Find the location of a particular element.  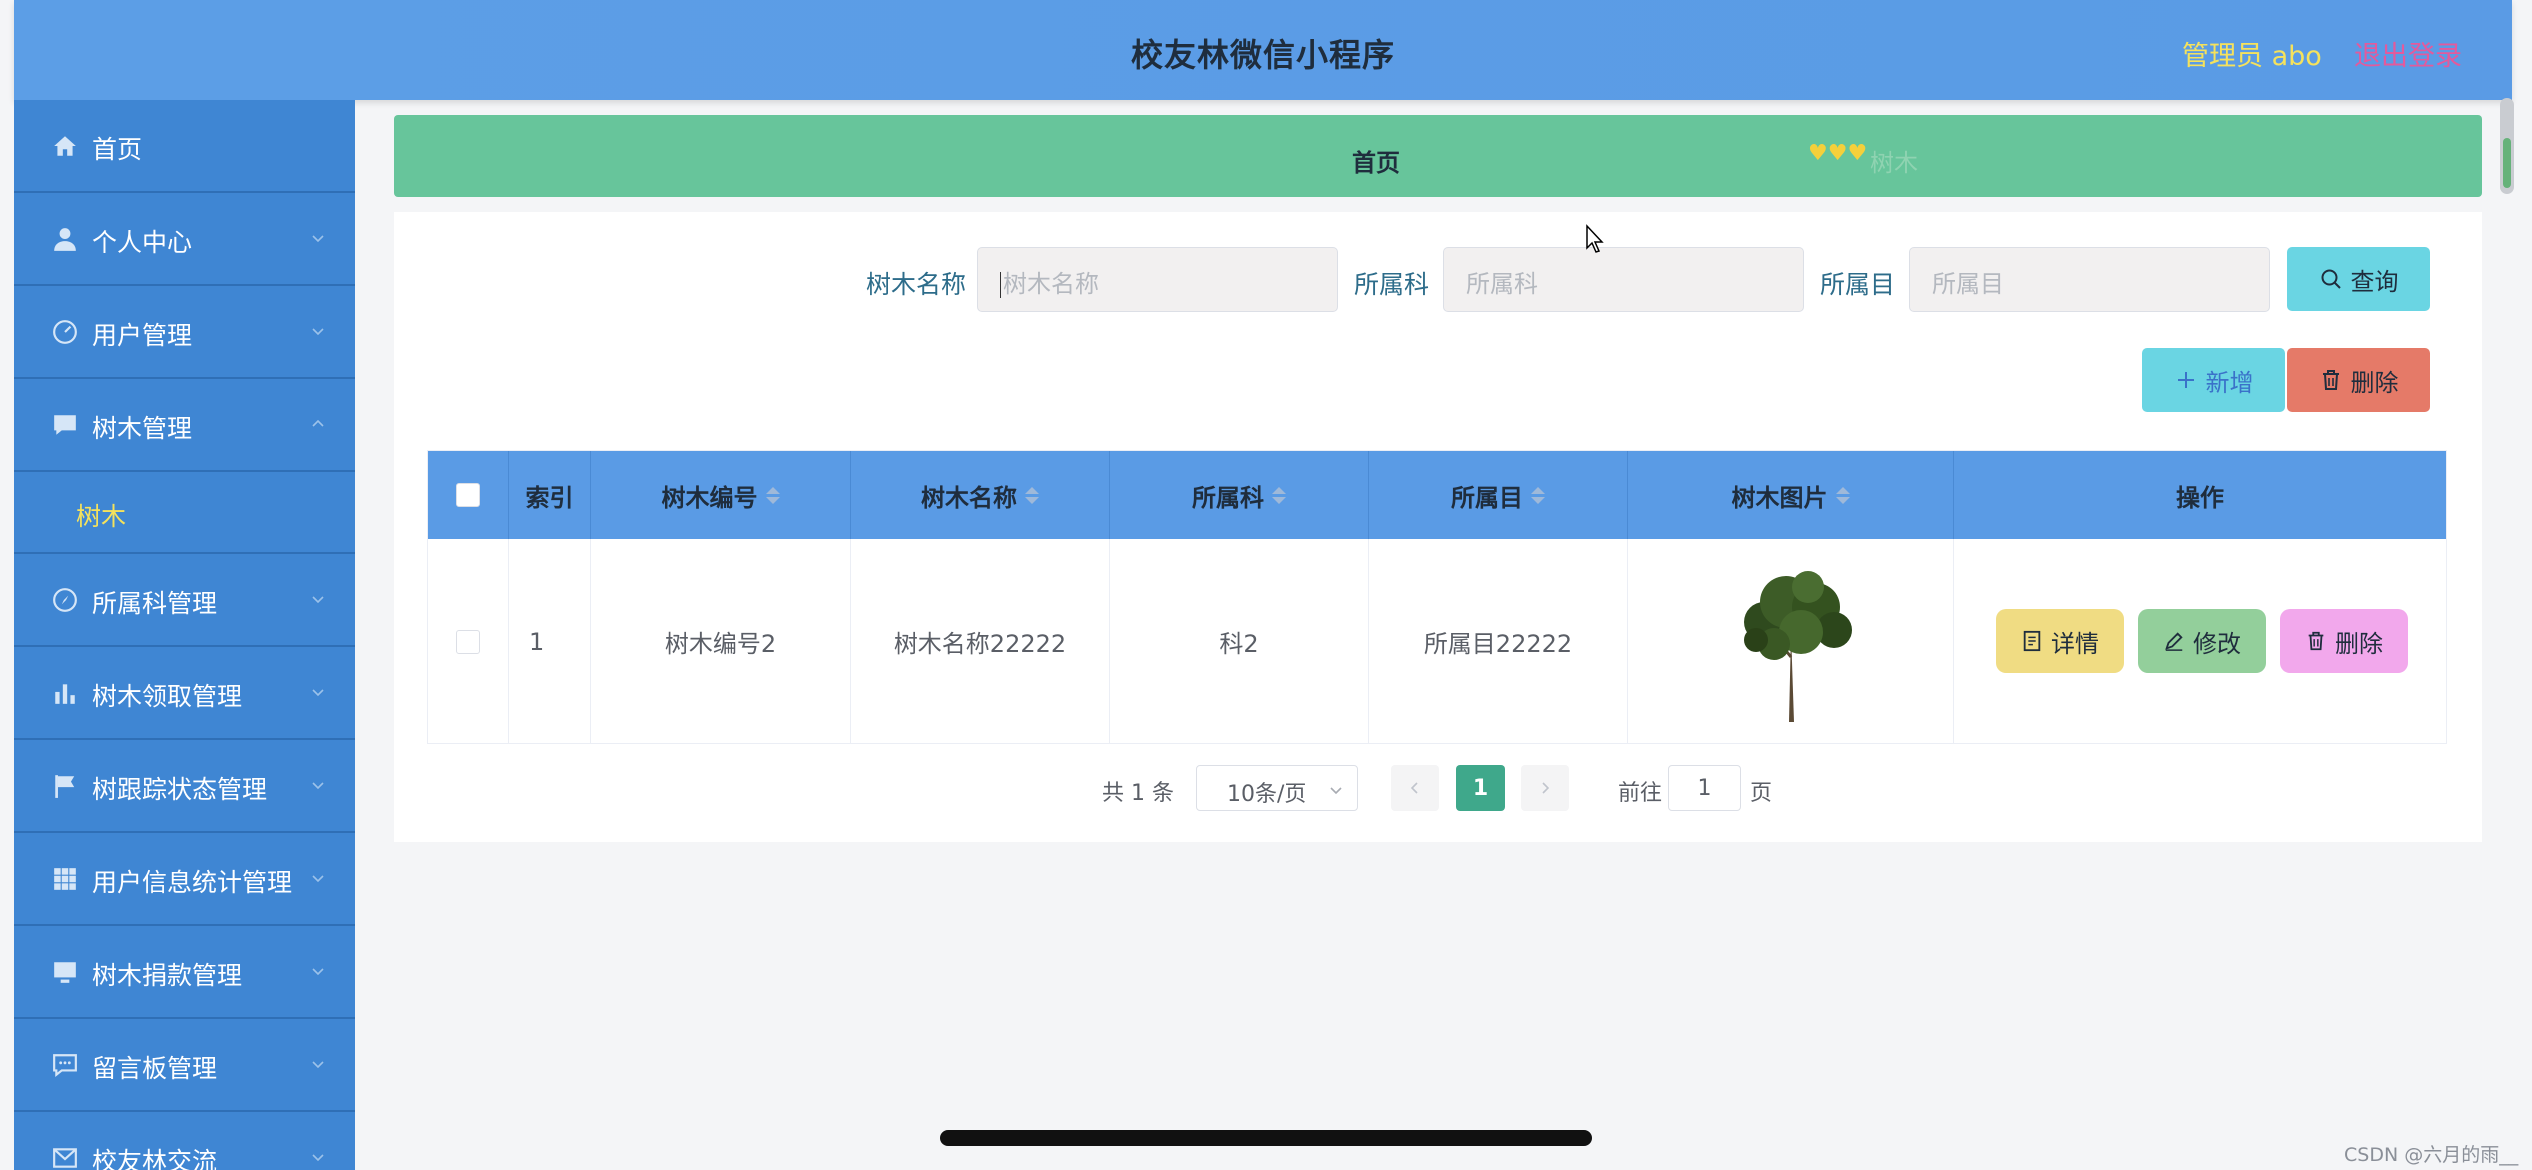

column-header: 所属科 is located at coordinates (1239, 495).